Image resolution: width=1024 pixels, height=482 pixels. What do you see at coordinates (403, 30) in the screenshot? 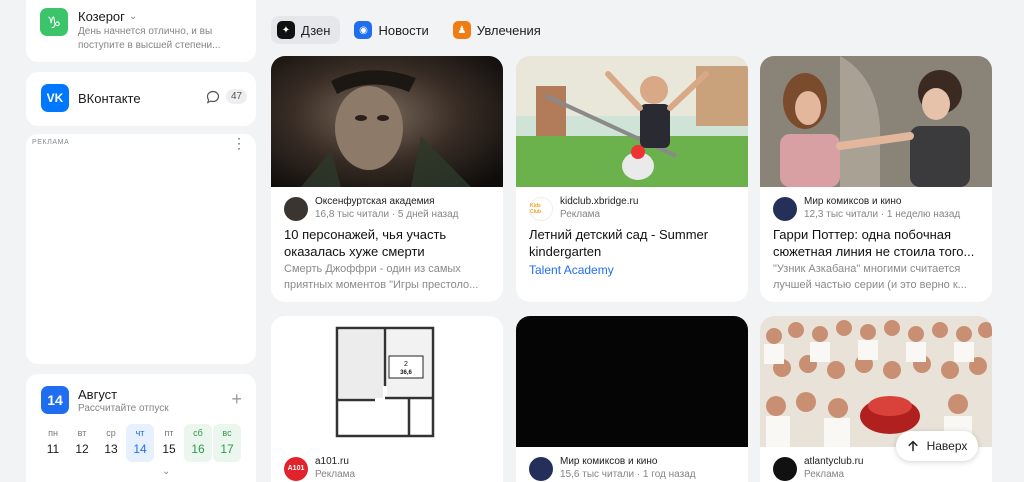
I see `tab-label: Новости` at bounding box center [403, 30].